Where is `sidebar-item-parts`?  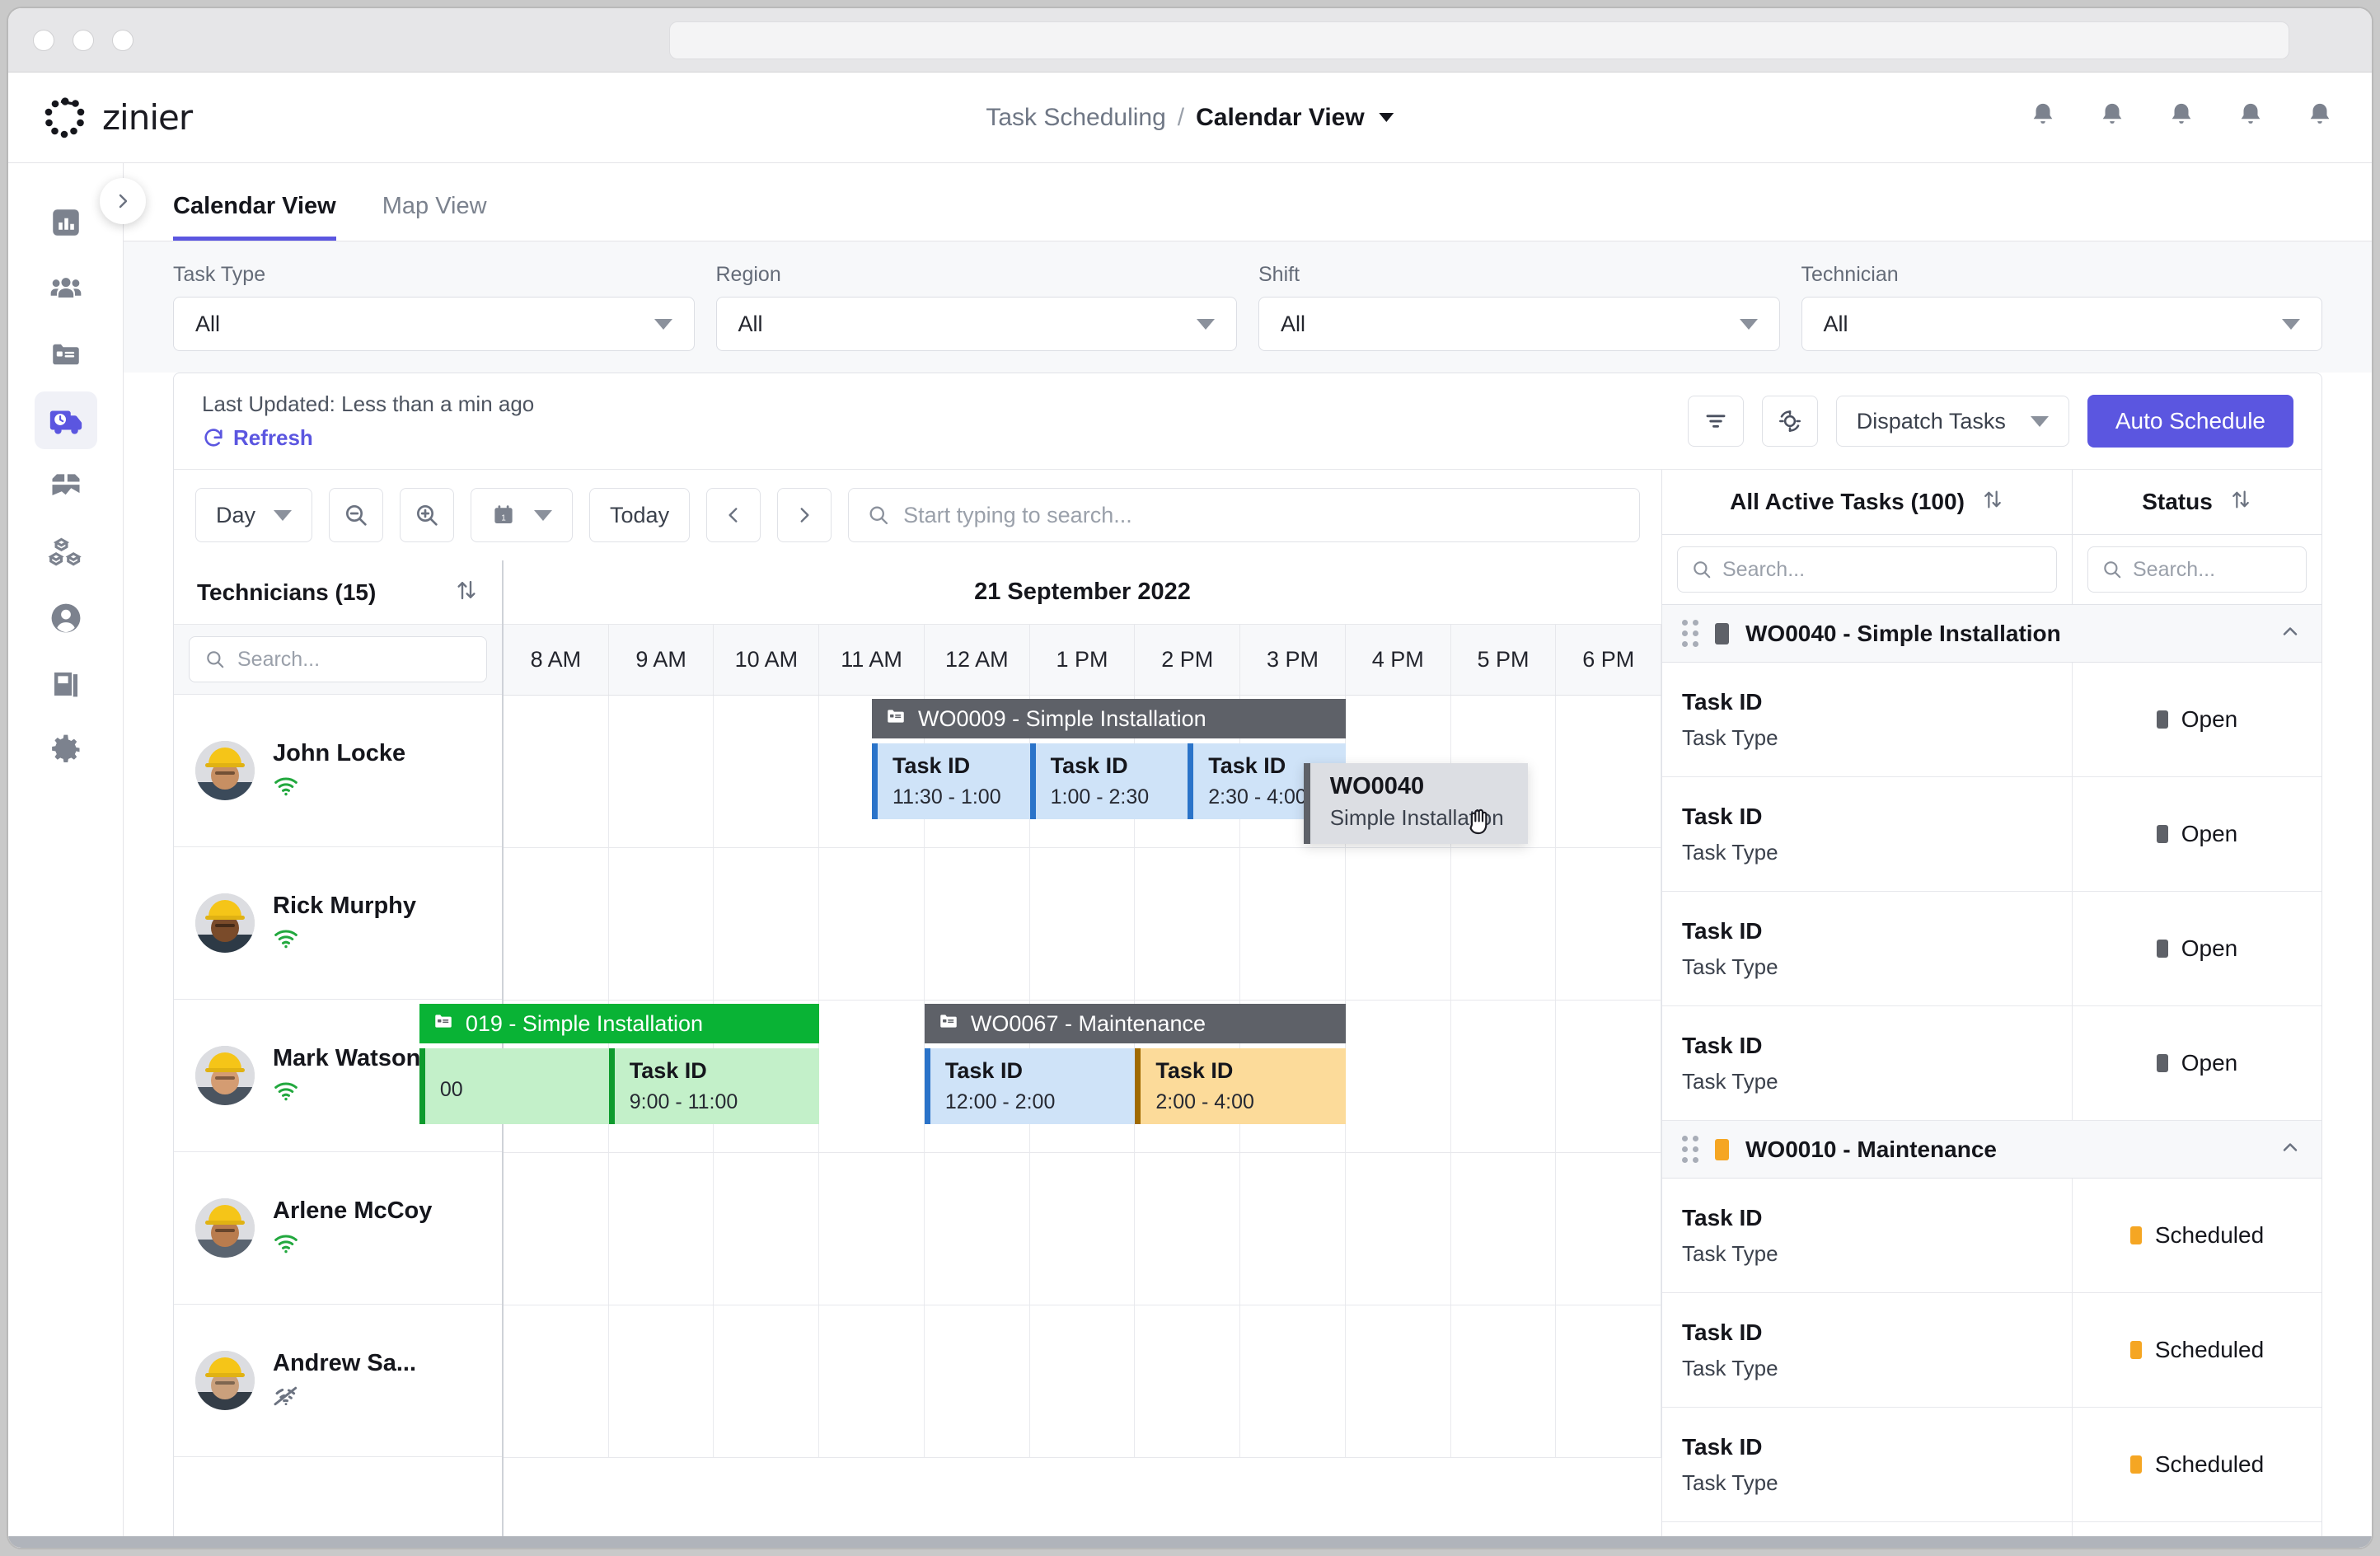 sidebar-item-parts is located at coordinates (65, 486).